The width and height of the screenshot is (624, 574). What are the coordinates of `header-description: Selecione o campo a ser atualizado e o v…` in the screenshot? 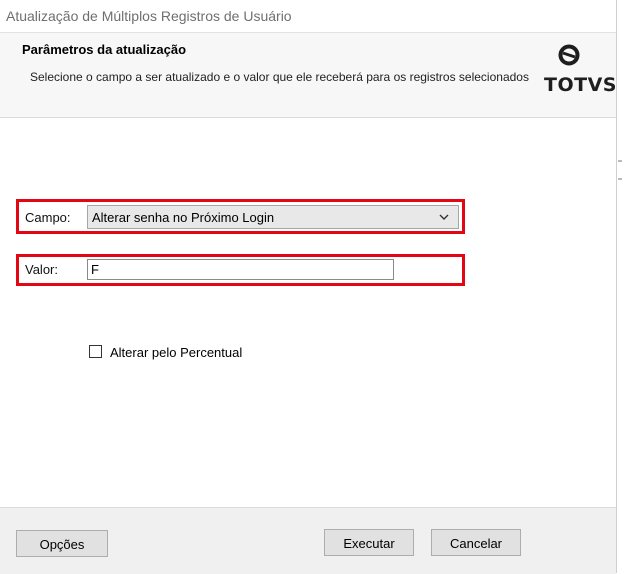 It's located at (279, 77).